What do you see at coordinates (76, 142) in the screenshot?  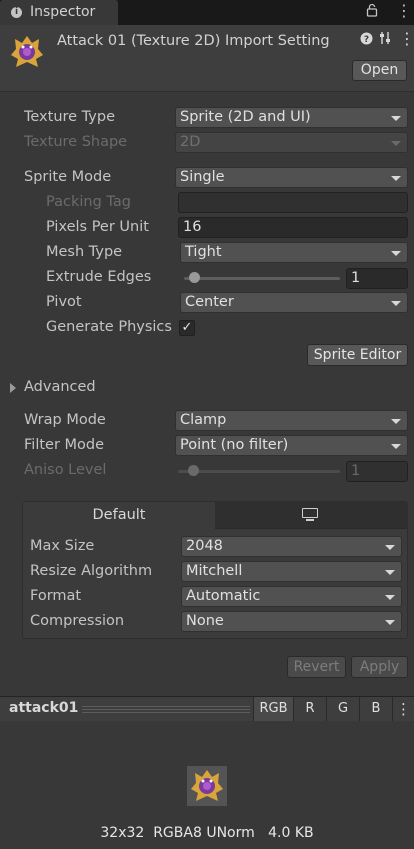 I see `texture-shape-label: Texture Shape` at bounding box center [76, 142].